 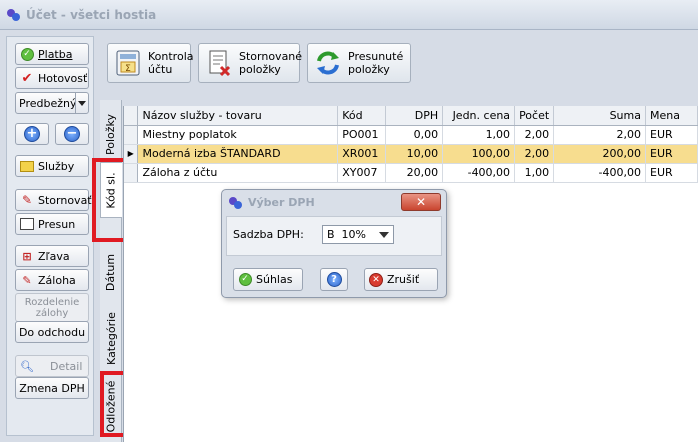 I want to click on zlava-label: Zľava, so click(x=54, y=256).